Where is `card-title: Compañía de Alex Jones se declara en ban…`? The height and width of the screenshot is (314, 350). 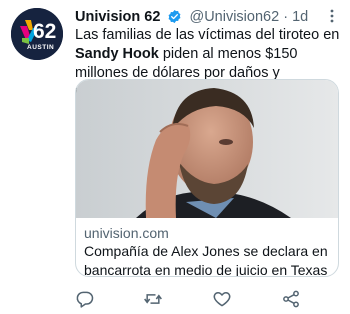 card-title: Compañía de Alex Jones se declara en ban… is located at coordinates (207, 259).